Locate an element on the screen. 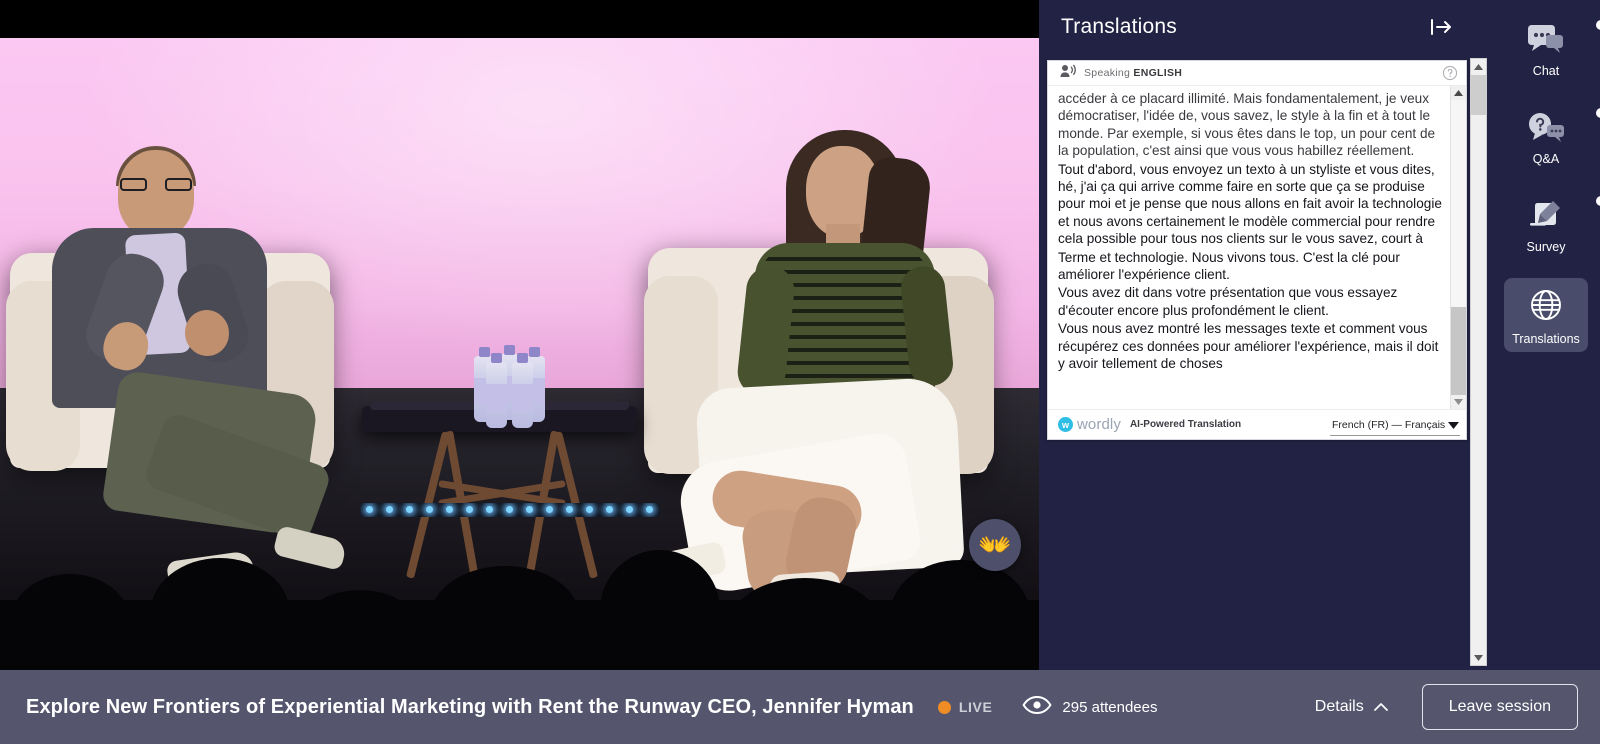 The image size is (1600, 744). rail-label-survey: Survey is located at coordinates (1546, 247).